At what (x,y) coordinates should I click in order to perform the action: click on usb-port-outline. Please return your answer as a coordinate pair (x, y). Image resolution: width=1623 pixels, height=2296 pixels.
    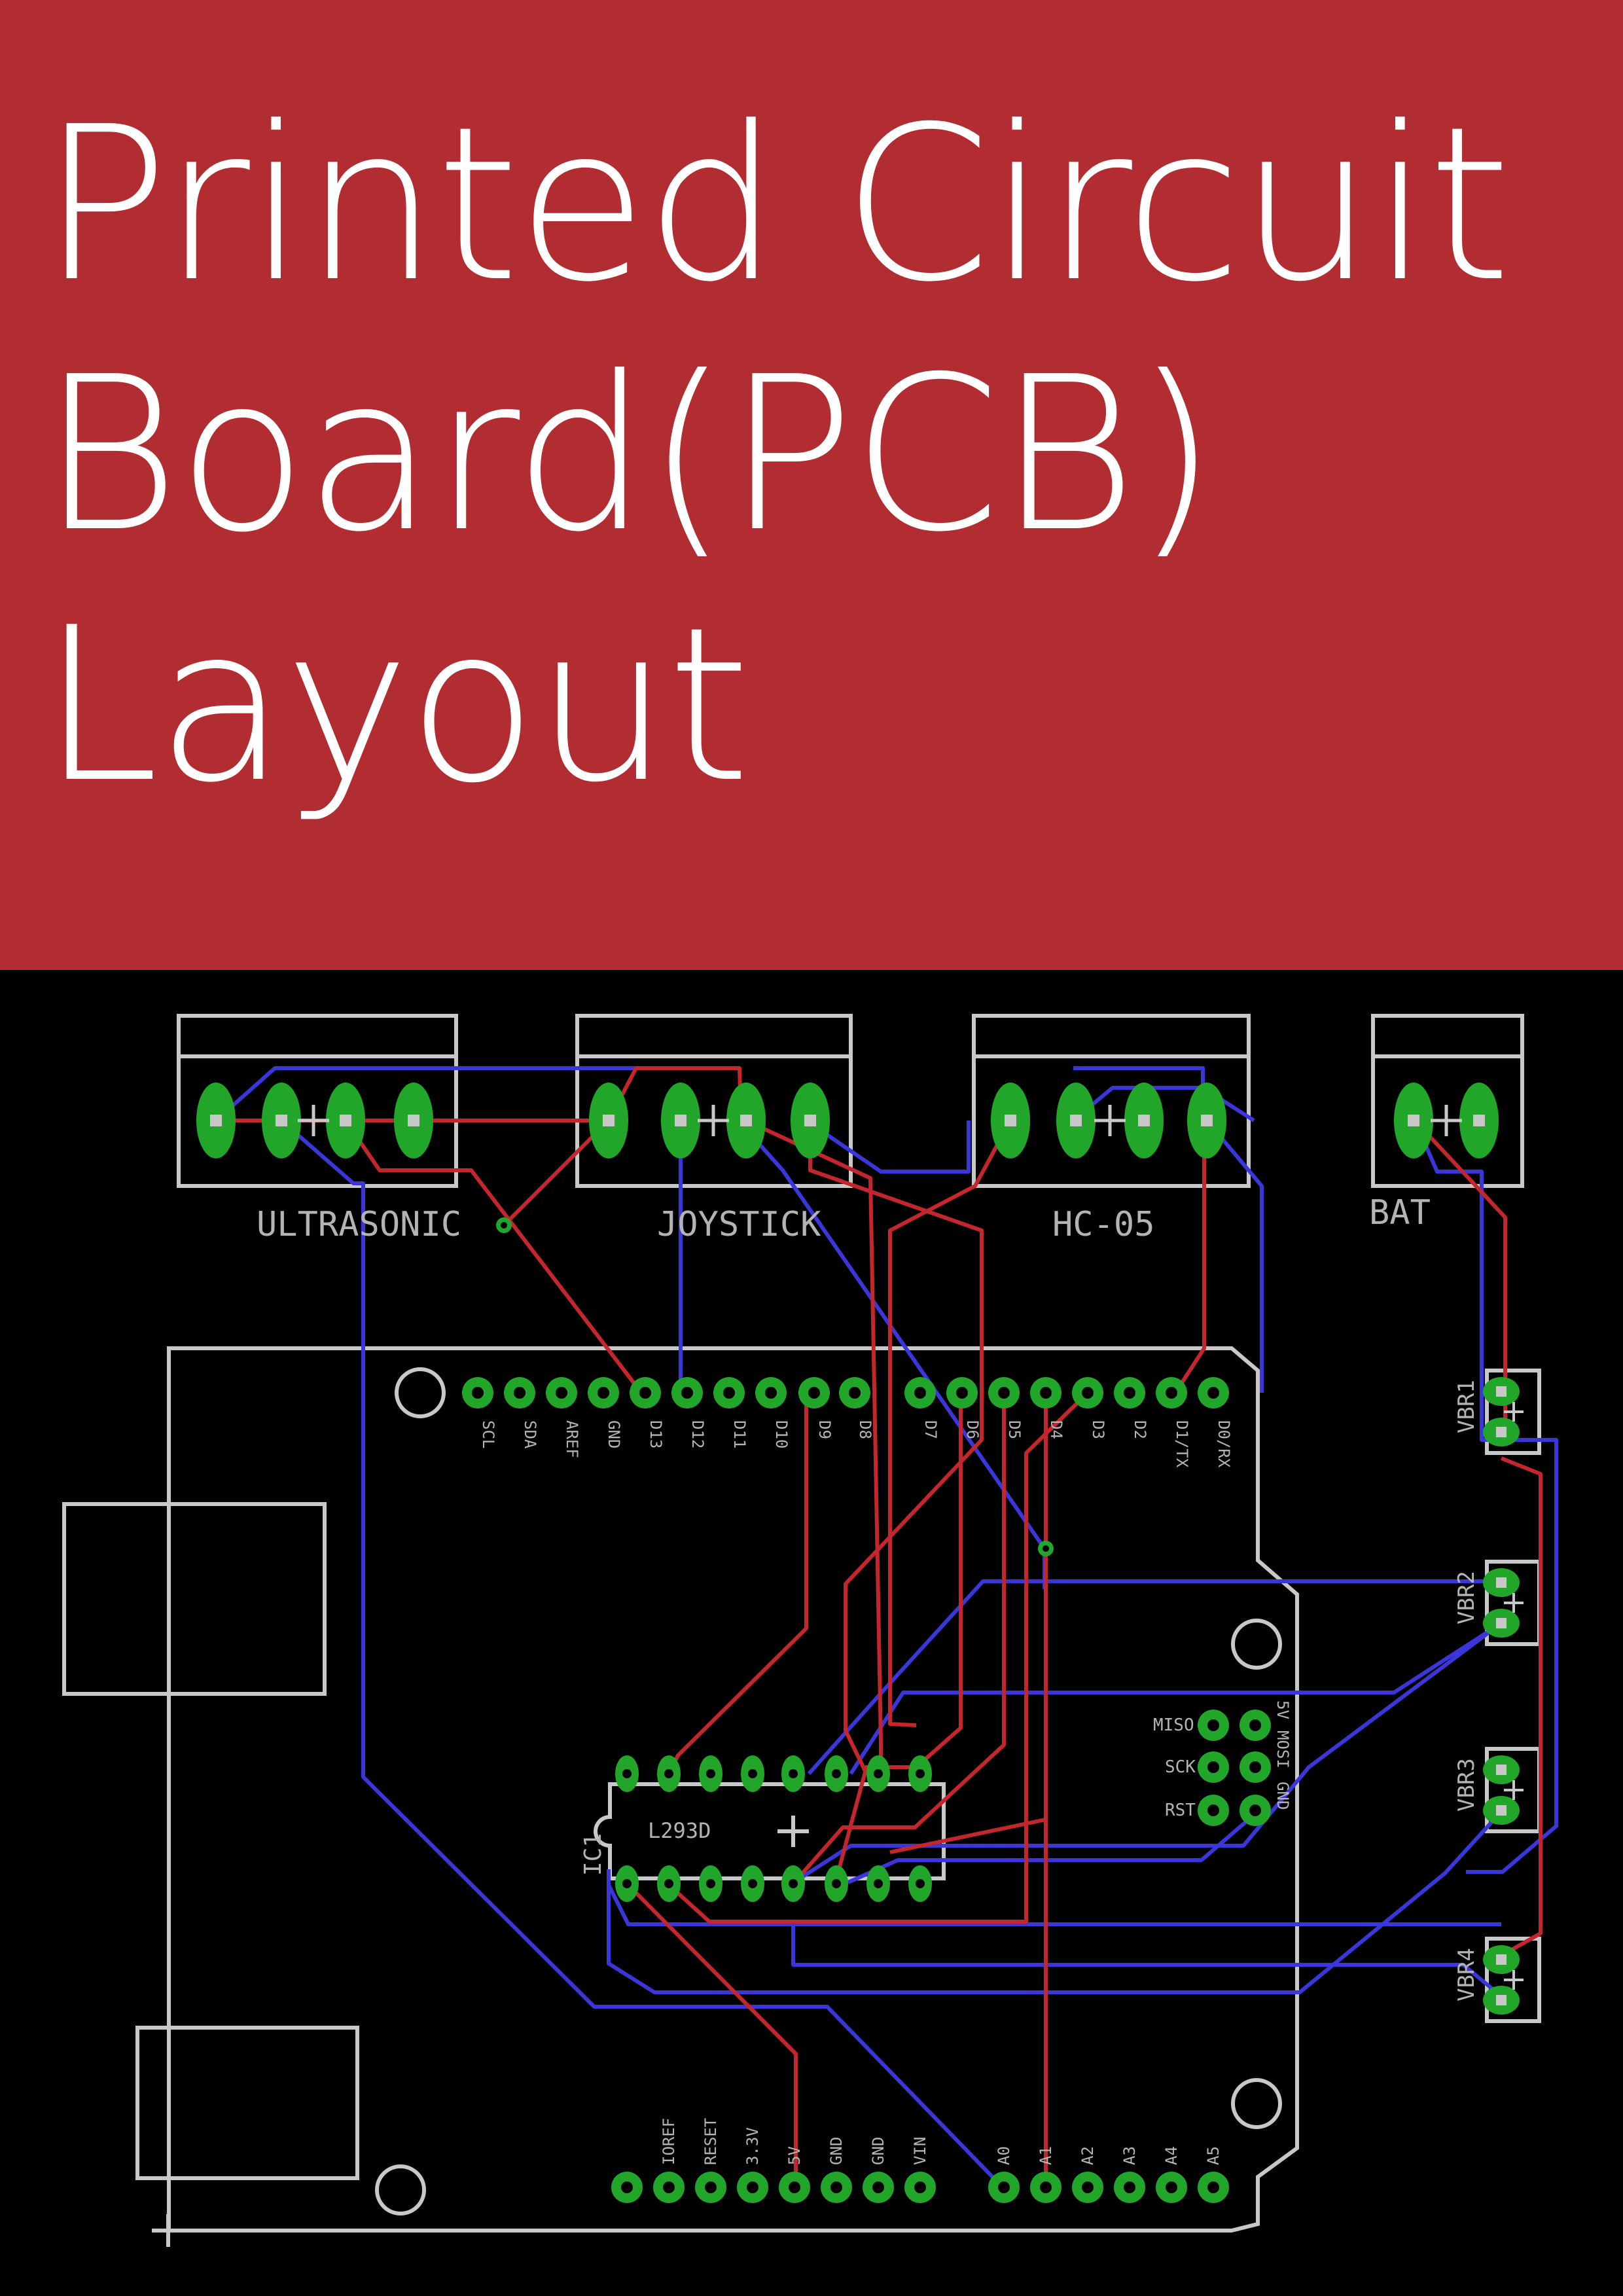
    Looking at the image, I should click on (194, 1599).